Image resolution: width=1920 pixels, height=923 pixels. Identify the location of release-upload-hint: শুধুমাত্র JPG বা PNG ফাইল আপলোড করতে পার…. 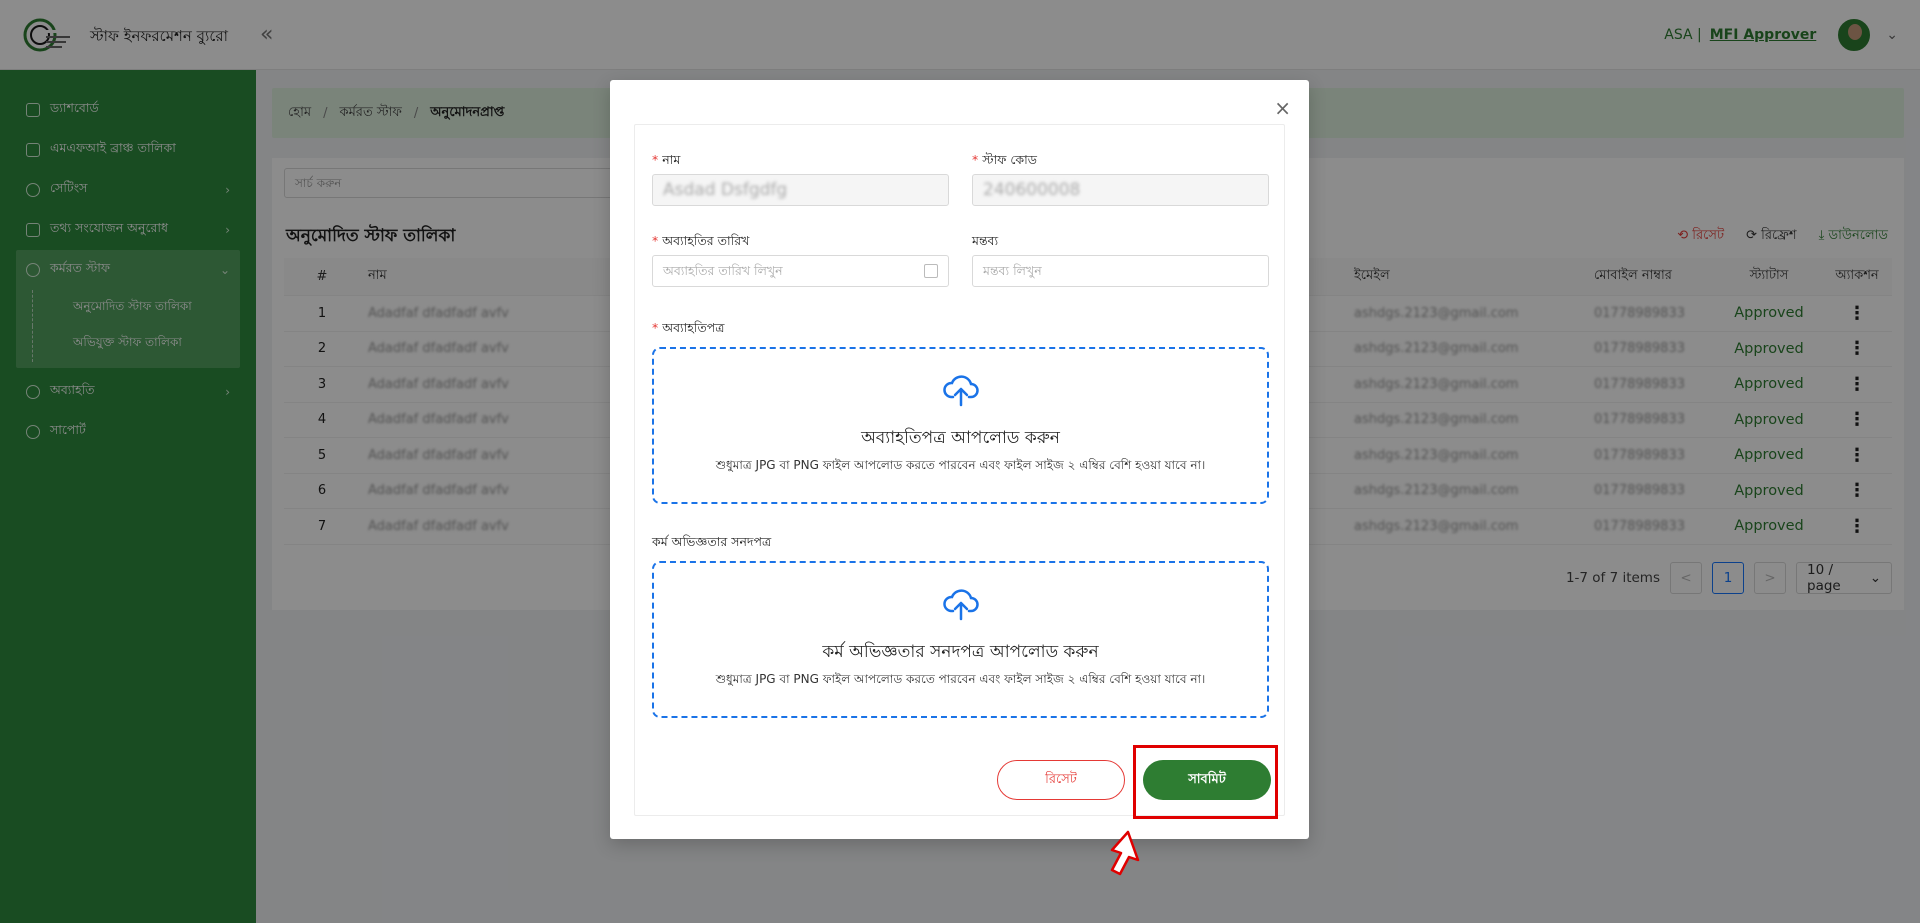
(960, 465).